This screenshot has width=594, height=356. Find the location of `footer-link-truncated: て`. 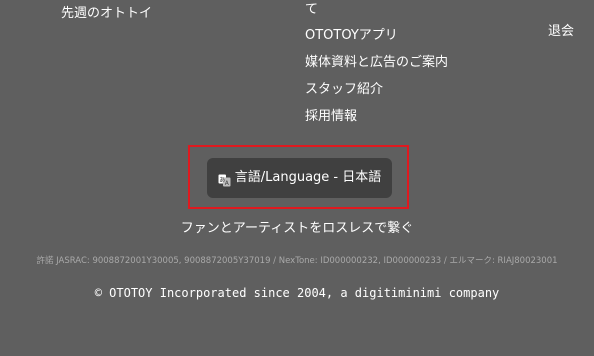

footer-link-truncated: て is located at coordinates (311, 10).